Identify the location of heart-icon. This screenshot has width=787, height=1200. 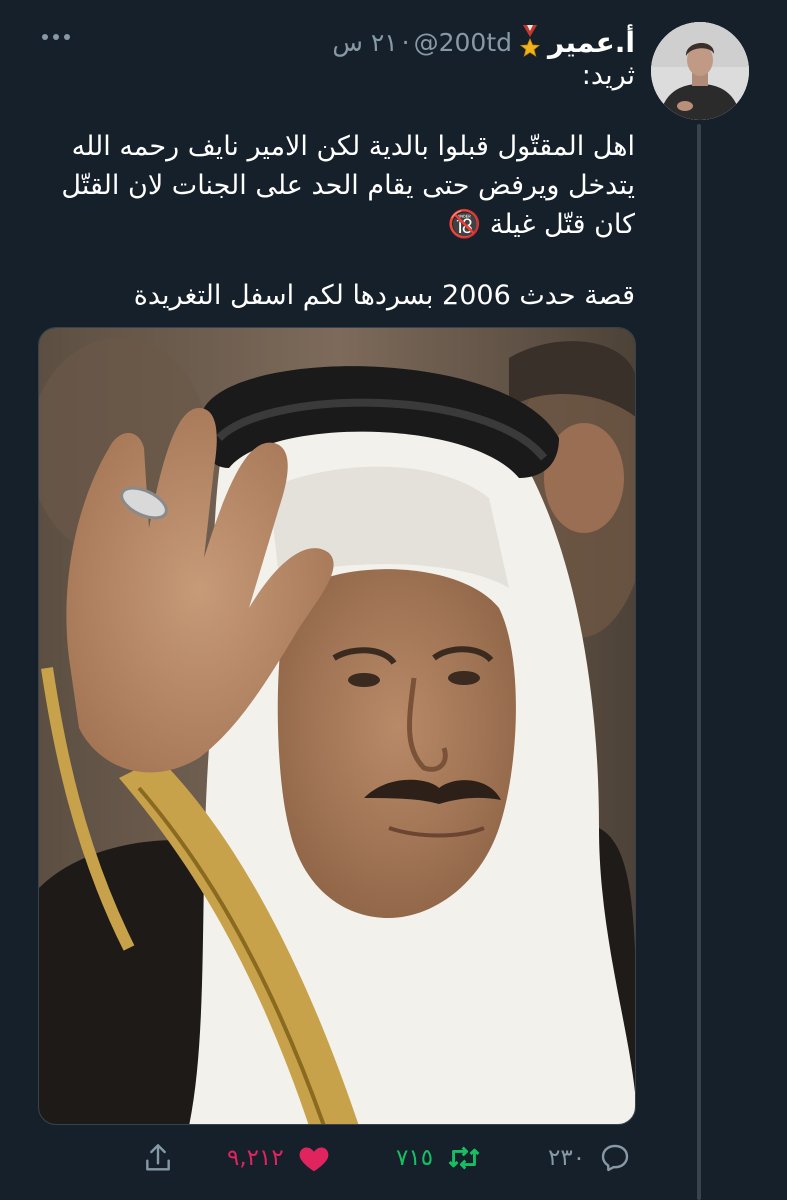
(314, 1158).